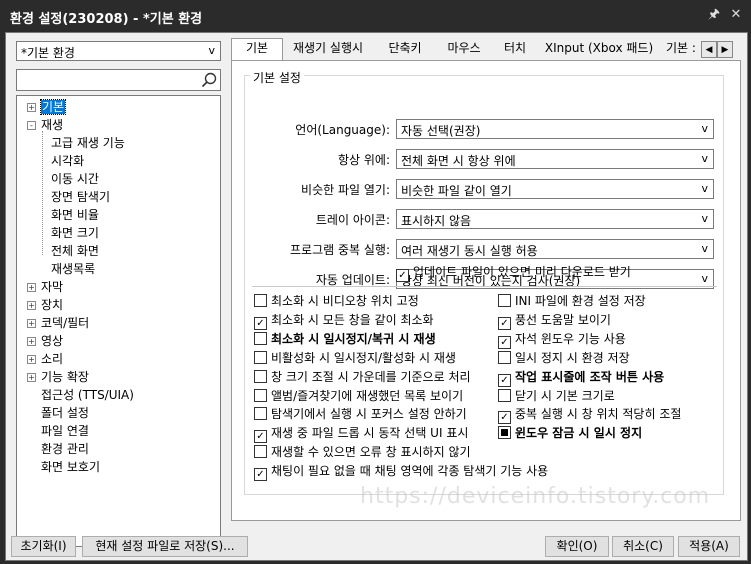  Describe the element at coordinates (67, 161) in the screenshot. I see `tree-item: 시각화` at that location.